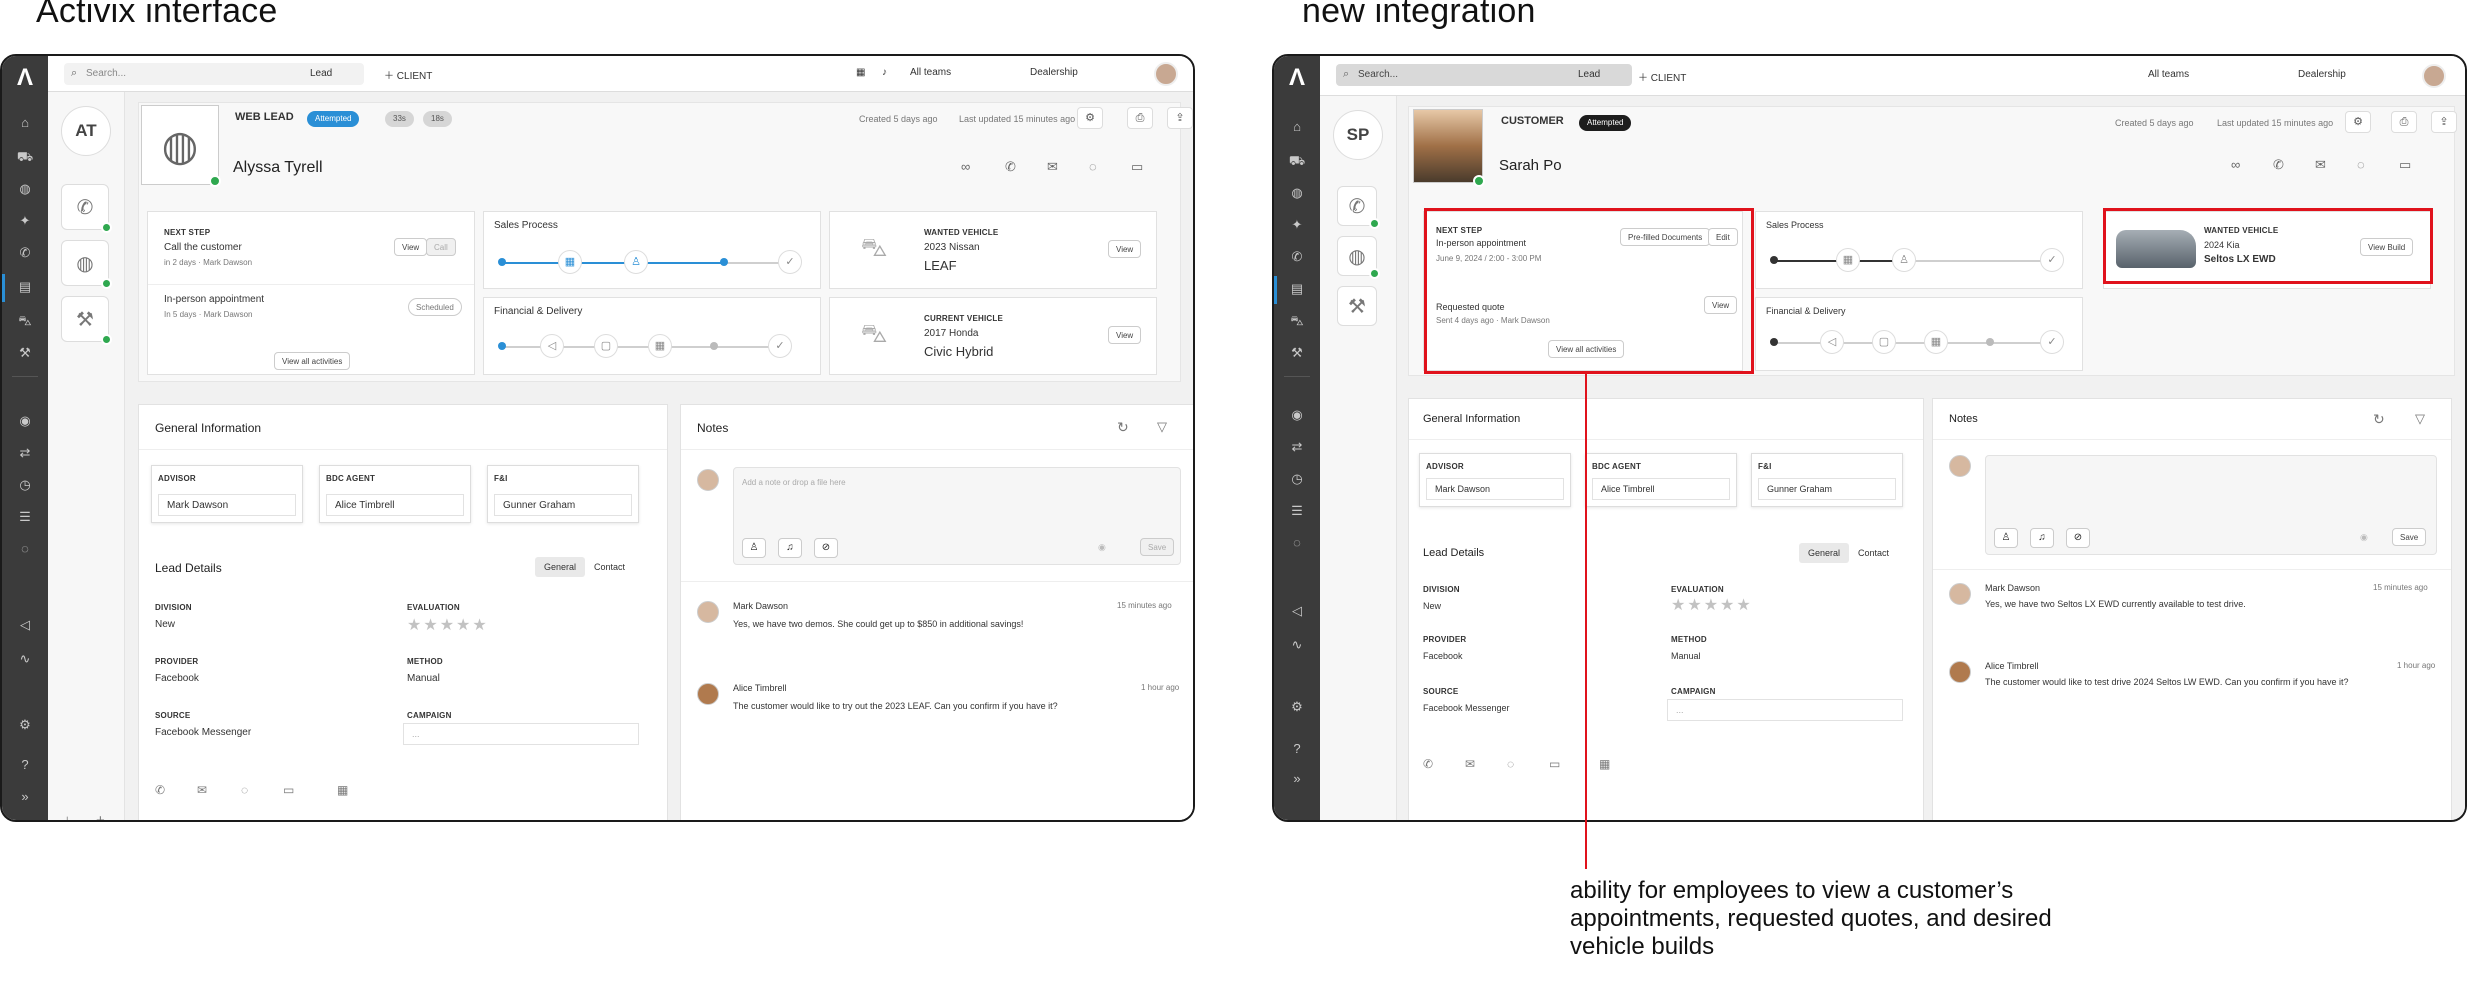  I want to click on print-icon: ⎙, so click(2404, 122).